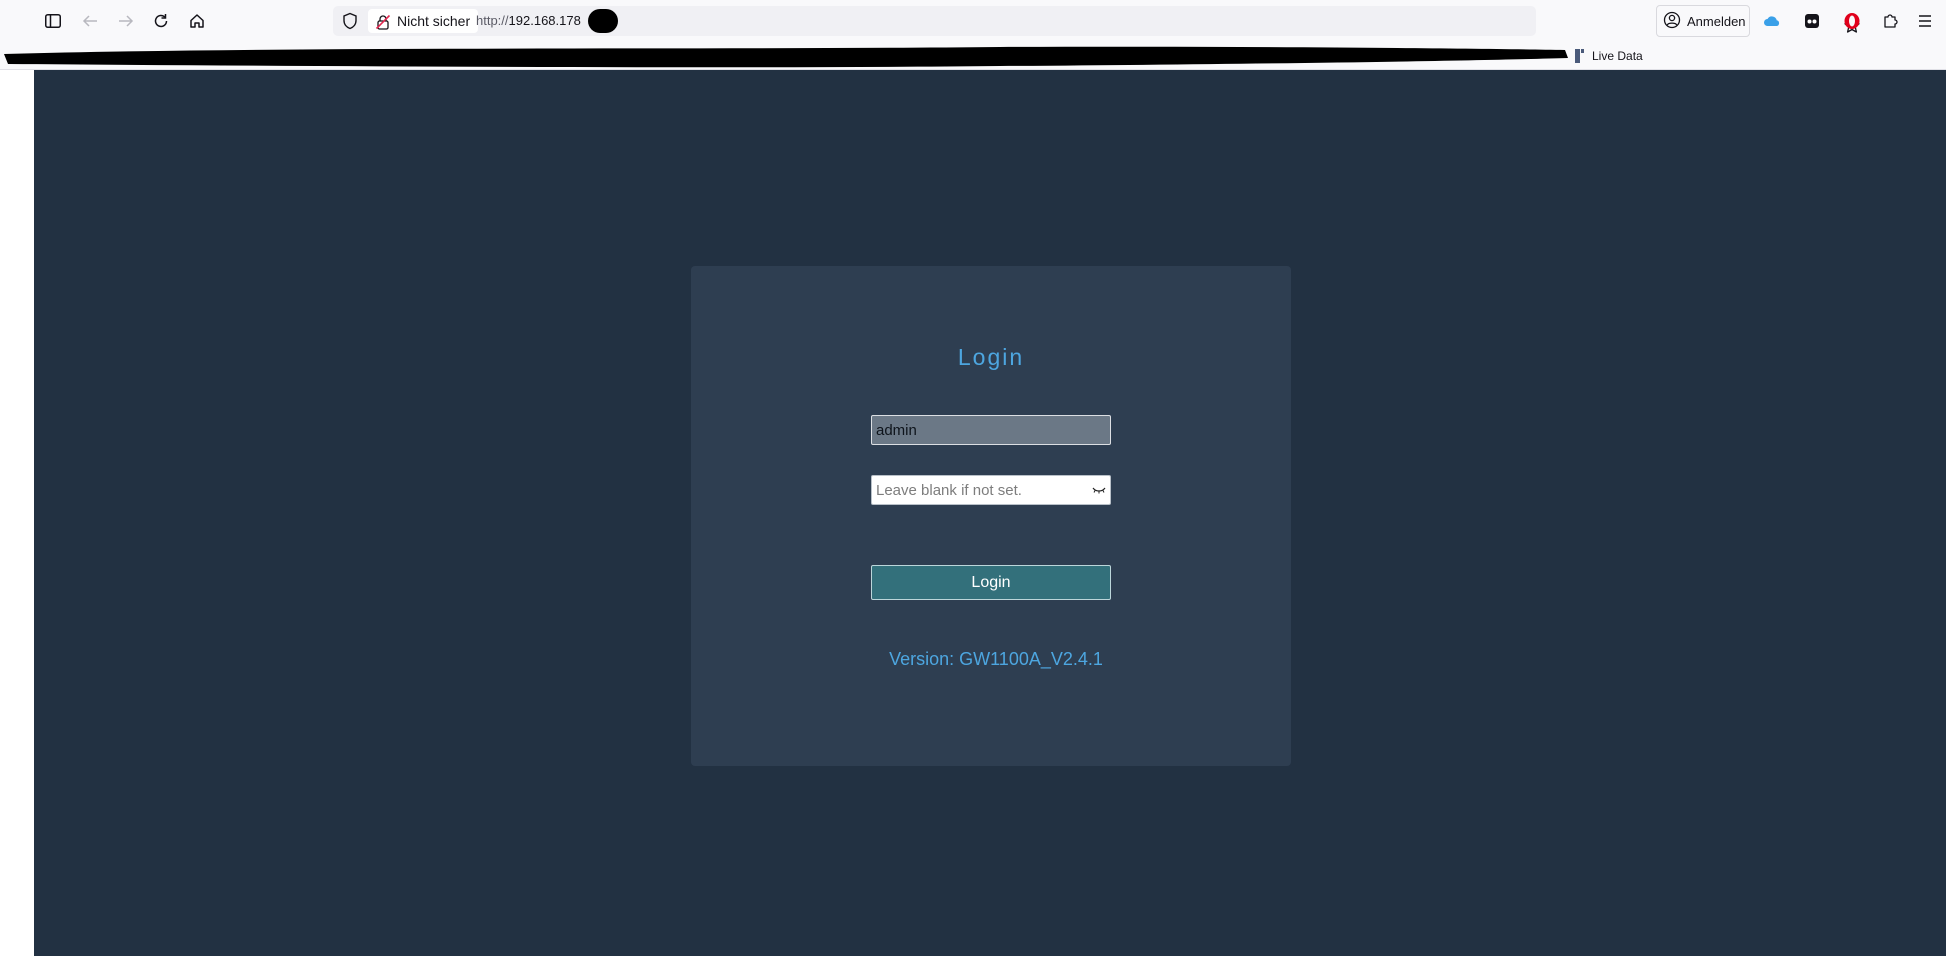 This screenshot has width=1946, height=956. I want to click on security-indicator: Nicht sicher, so click(423, 21).